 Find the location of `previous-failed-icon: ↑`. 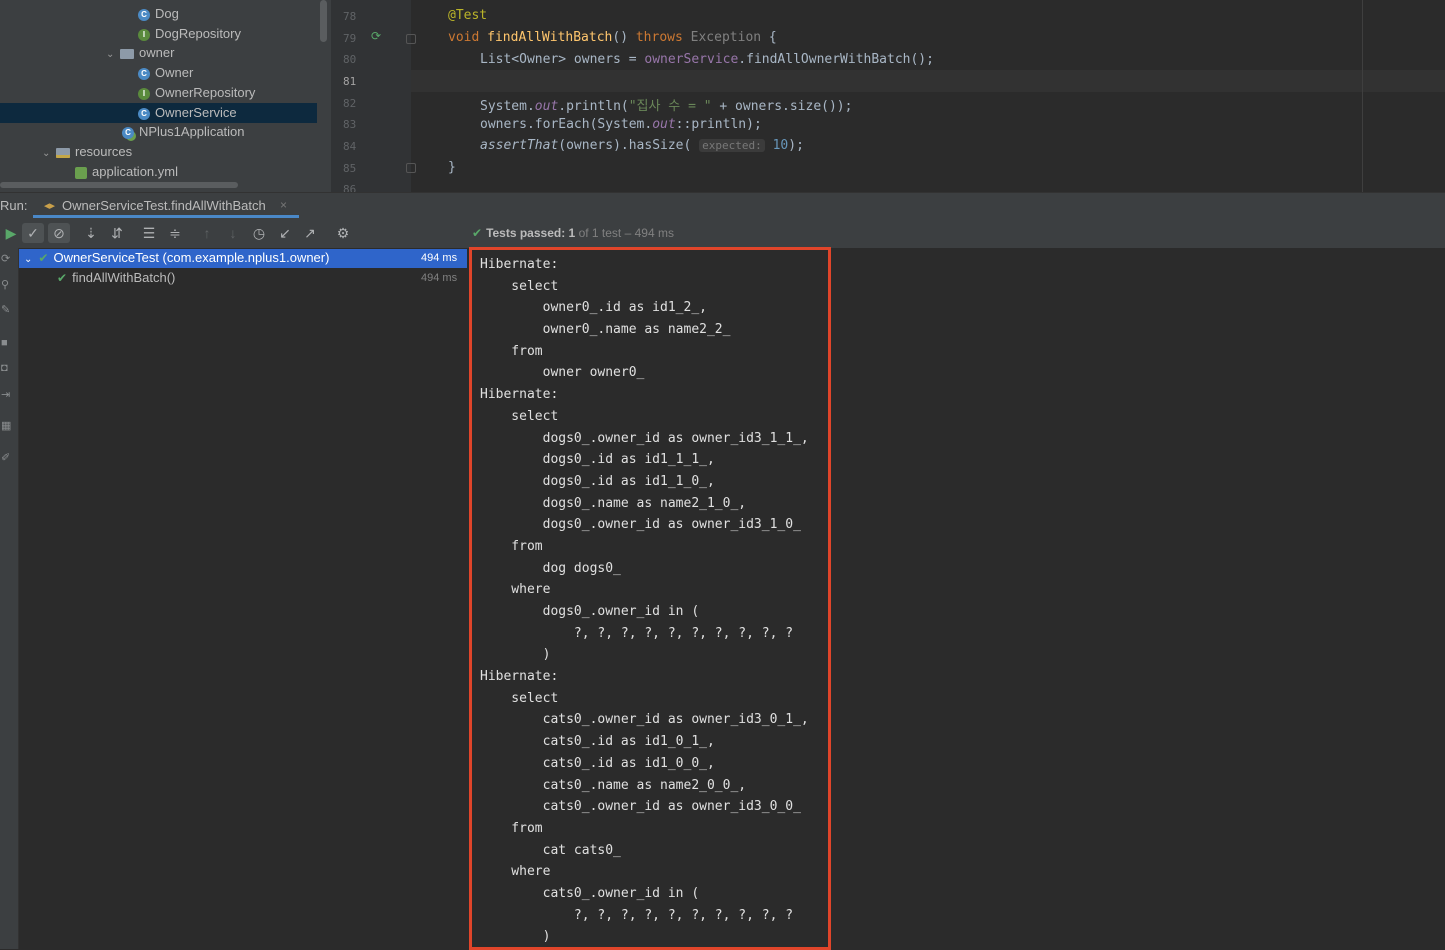

previous-failed-icon: ↑ is located at coordinates (207, 233).